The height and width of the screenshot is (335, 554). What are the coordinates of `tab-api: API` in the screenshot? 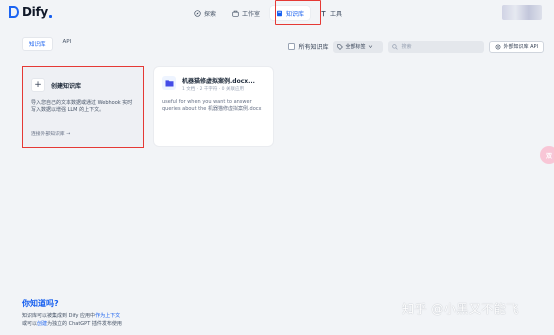 It's located at (67, 44).